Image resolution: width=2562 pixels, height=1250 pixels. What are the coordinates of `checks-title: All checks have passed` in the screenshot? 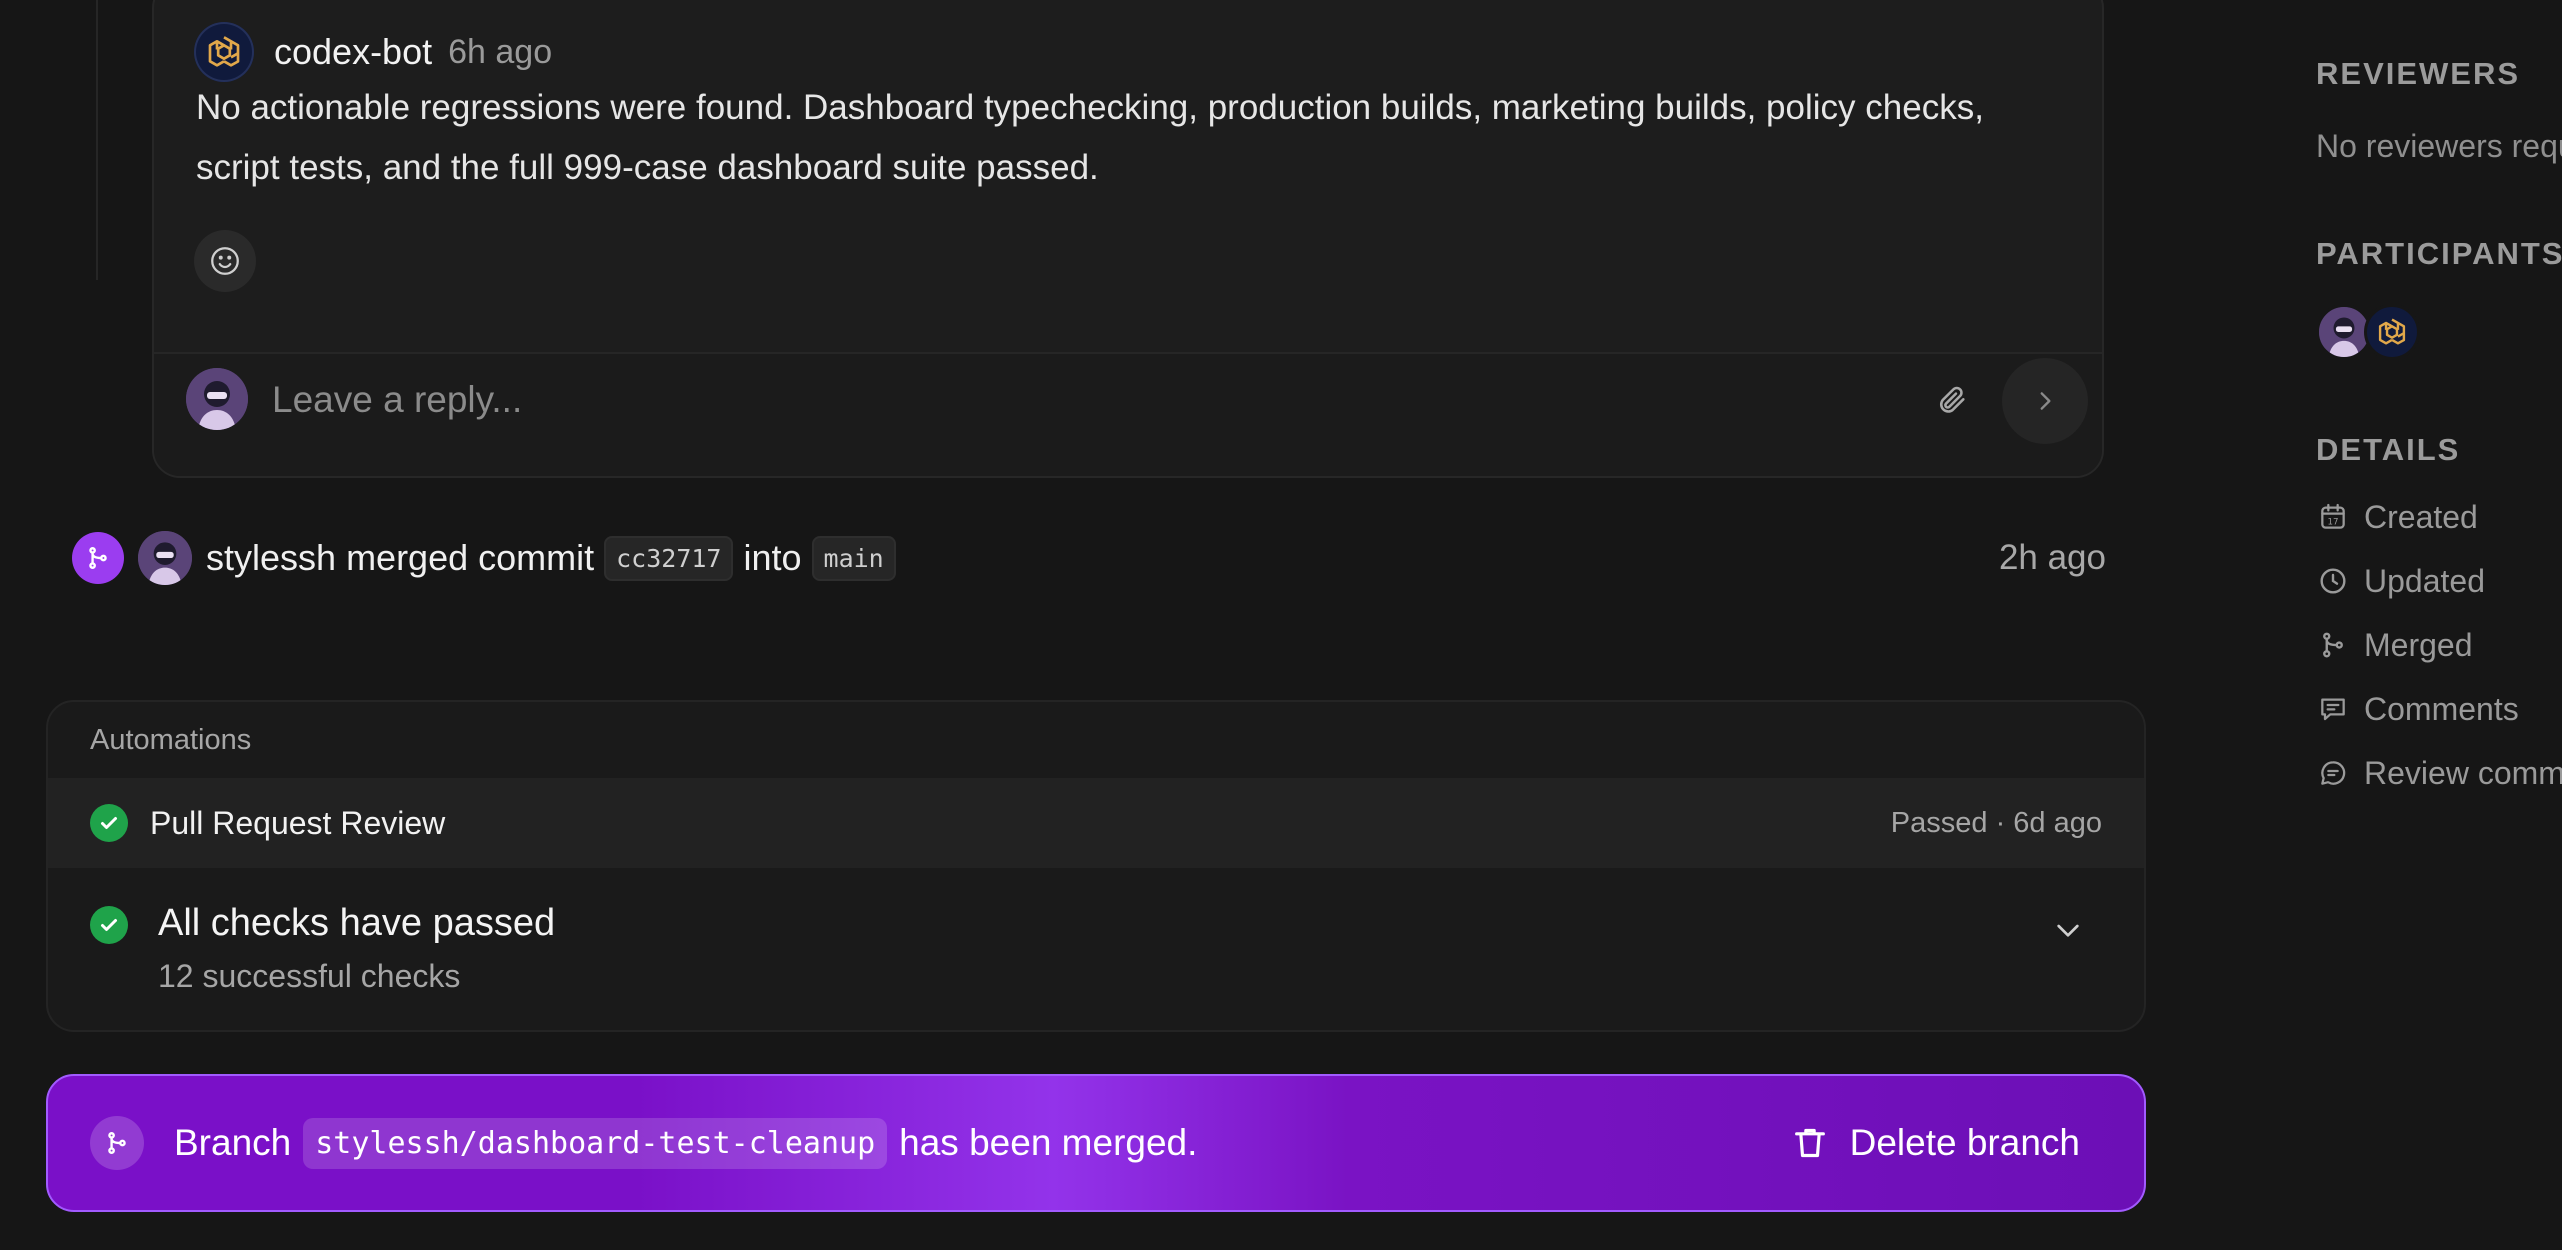 It's located at (357, 923).